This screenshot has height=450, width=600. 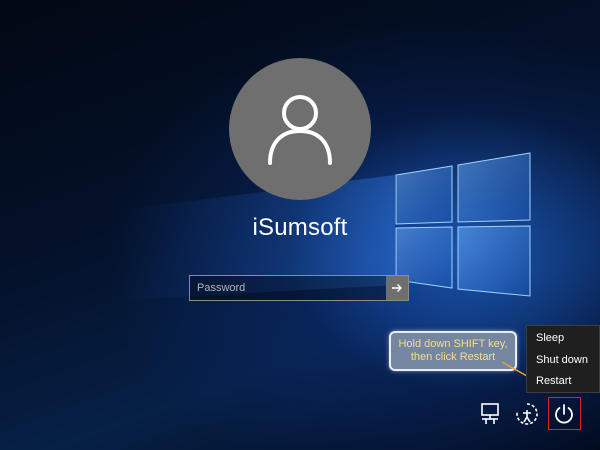 What do you see at coordinates (288, 288) in the screenshot?
I see `password-input` at bounding box center [288, 288].